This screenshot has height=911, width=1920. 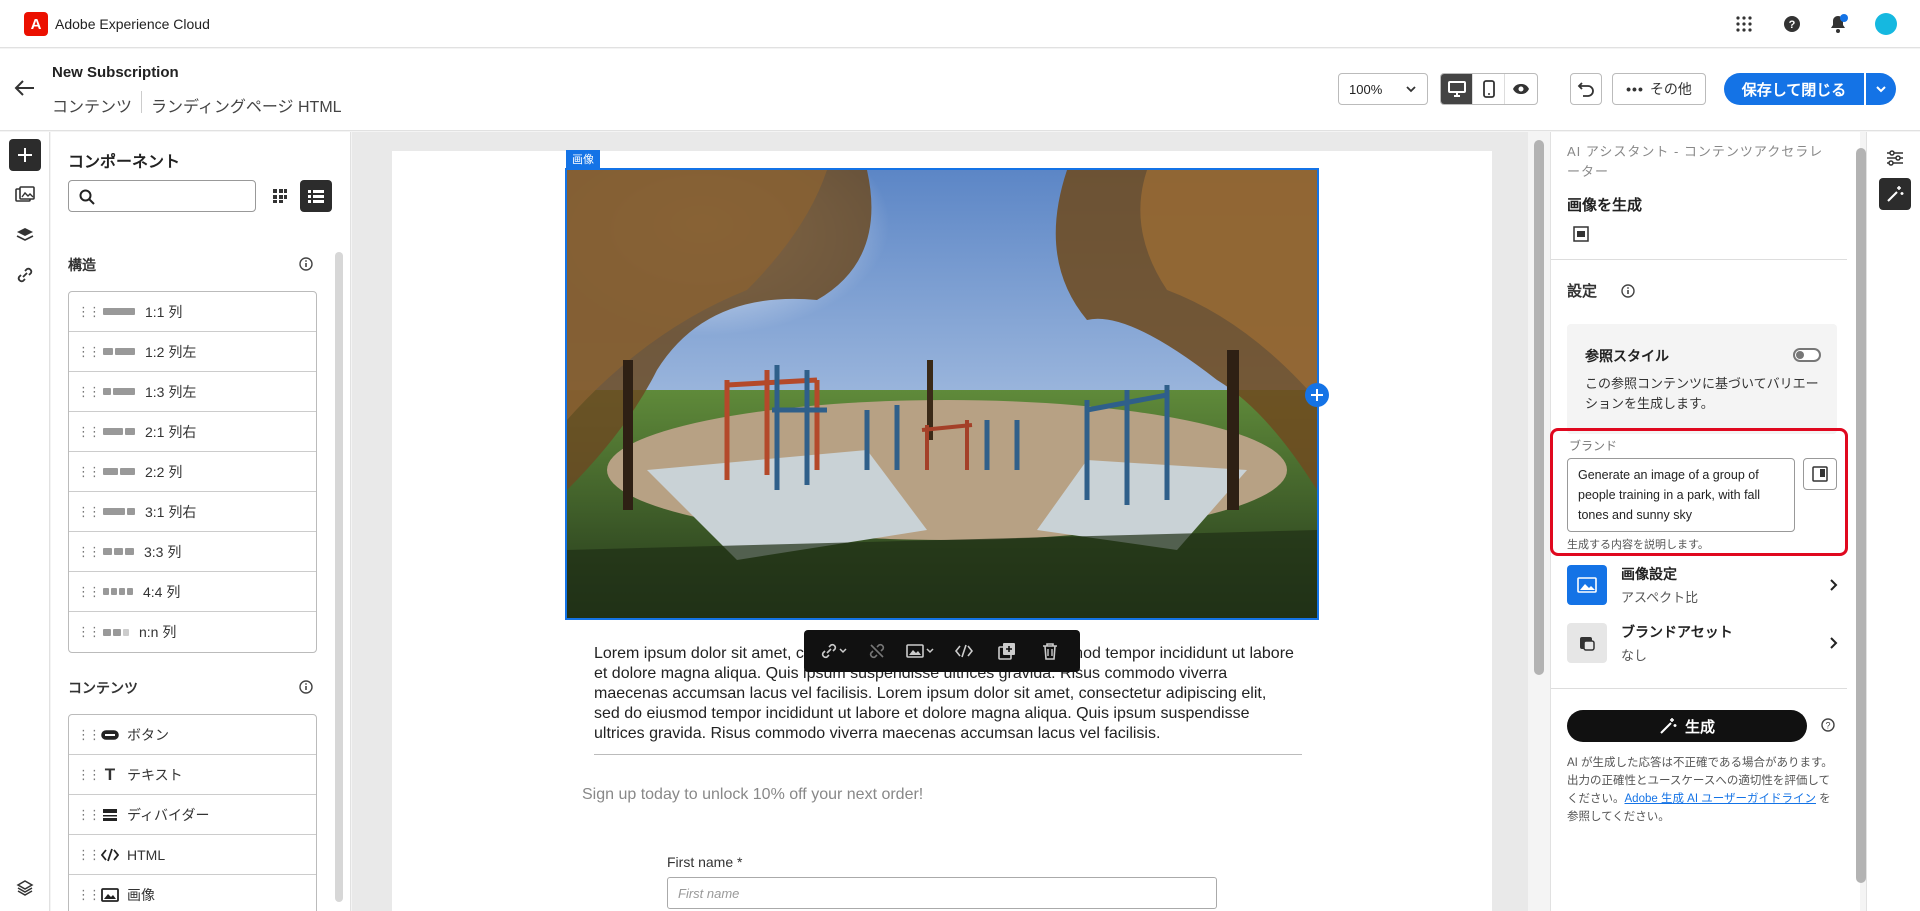 What do you see at coordinates (1699, 492) in the screenshot?
I see `brand-prompt-highlight` at bounding box center [1699, 492].